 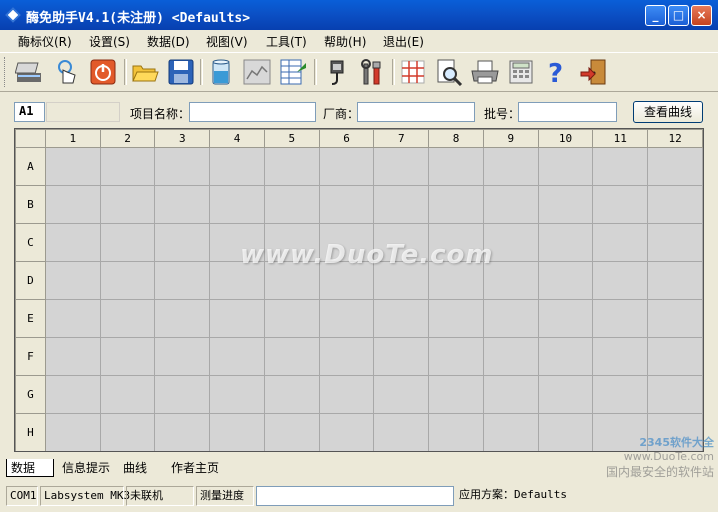 What do you see at coordinates (30, 394) in the screenshot?
I see `row-header: G` at bounding box center [30, 394].